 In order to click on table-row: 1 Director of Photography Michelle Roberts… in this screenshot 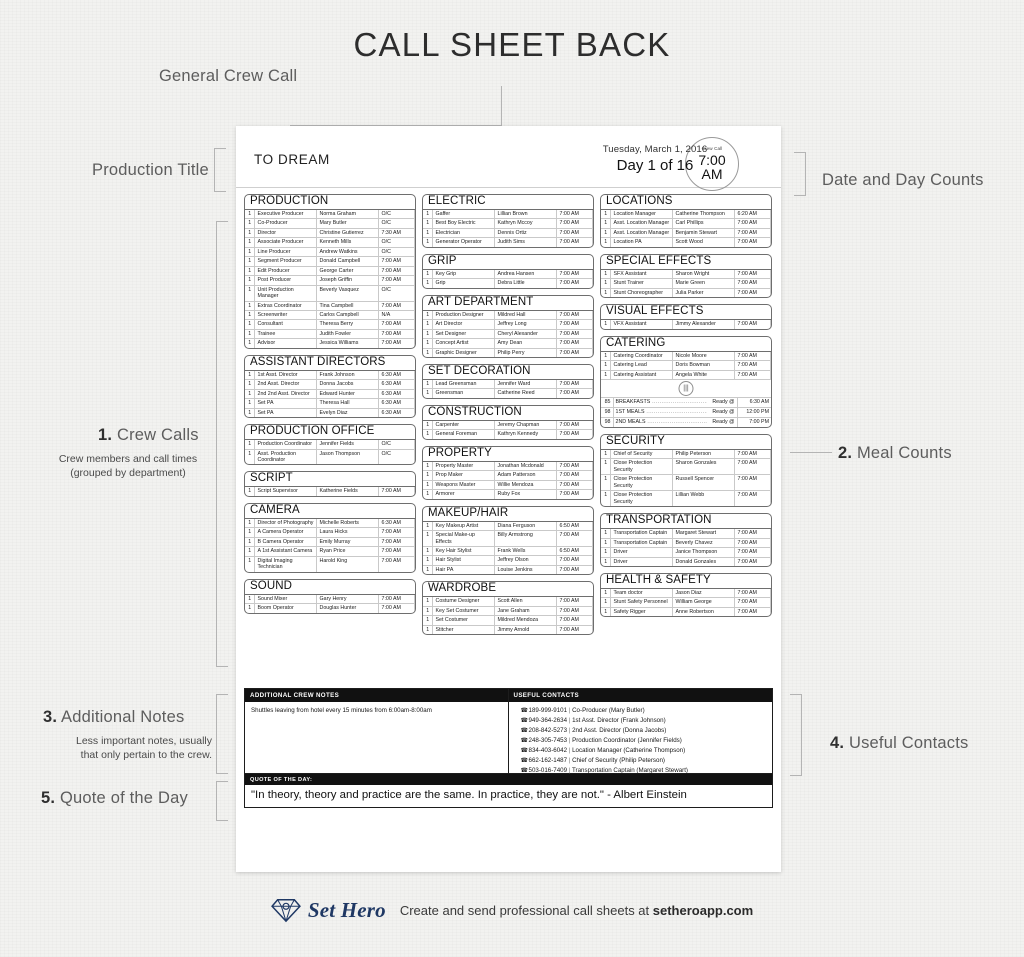, I will do `click(330, 523)`.